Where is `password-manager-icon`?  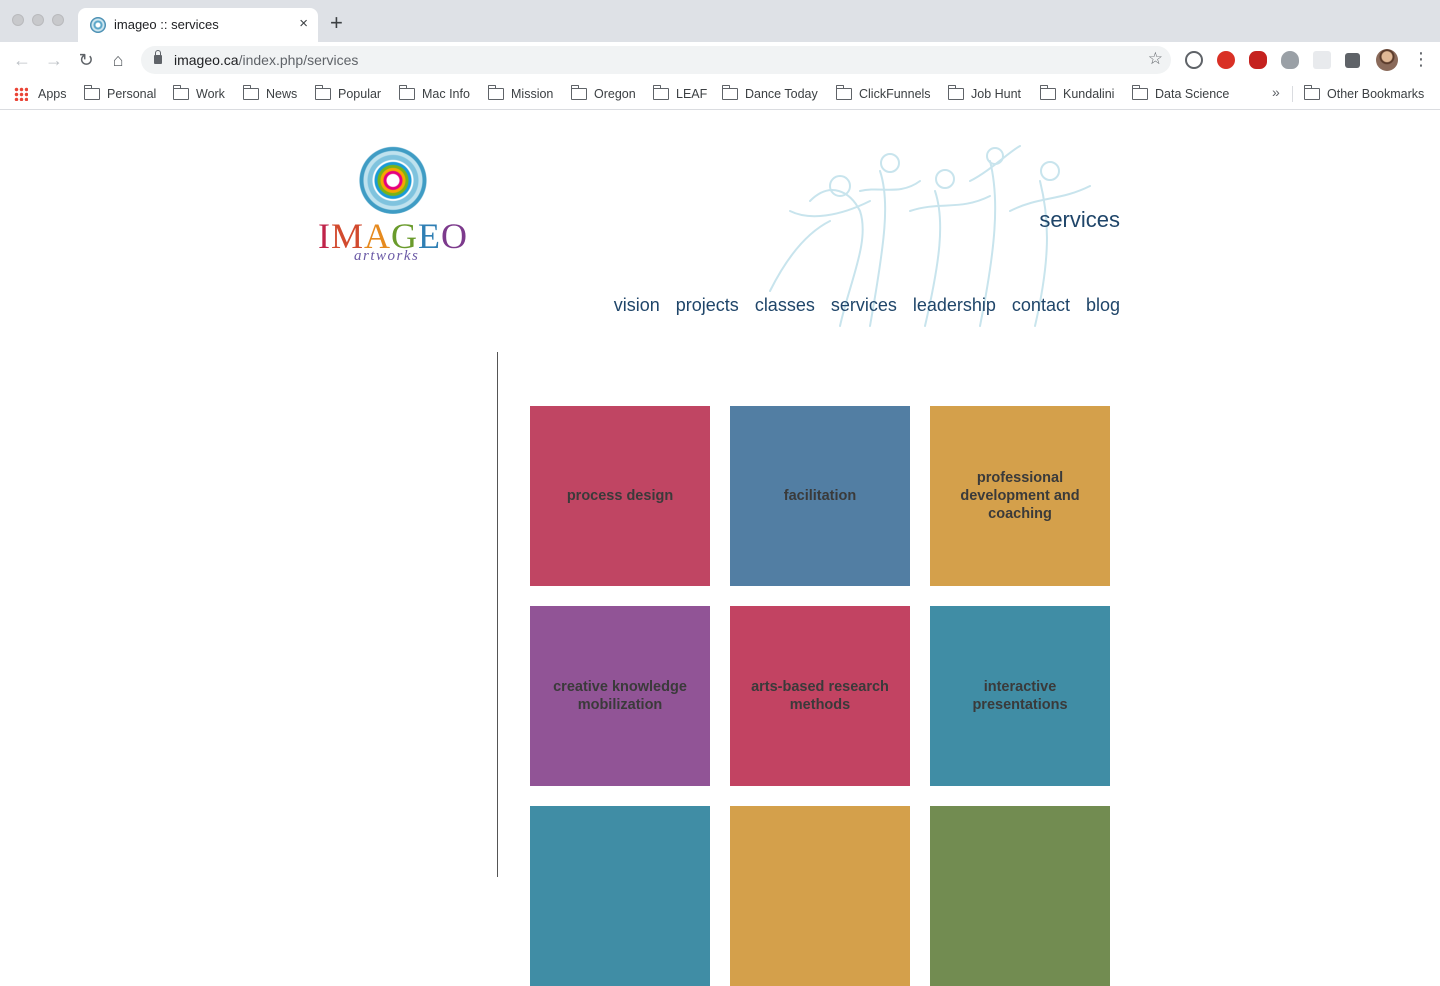 password-manager-icon is located at coordinates (1194, 60).